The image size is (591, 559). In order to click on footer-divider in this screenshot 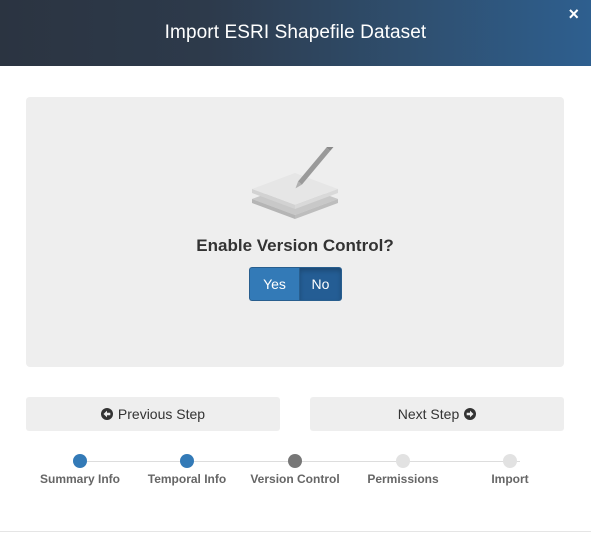, I will do `click(295, 531)`.